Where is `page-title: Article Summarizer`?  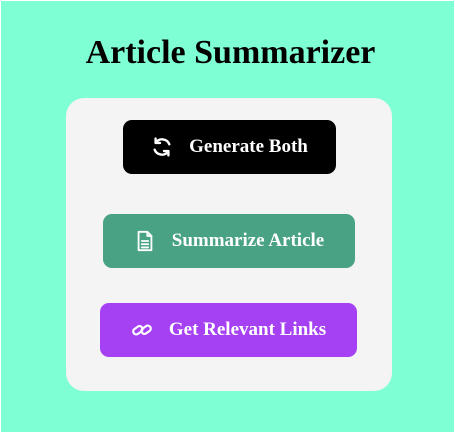
page-title: Article Summarizer is located at coordinates (230, 52).